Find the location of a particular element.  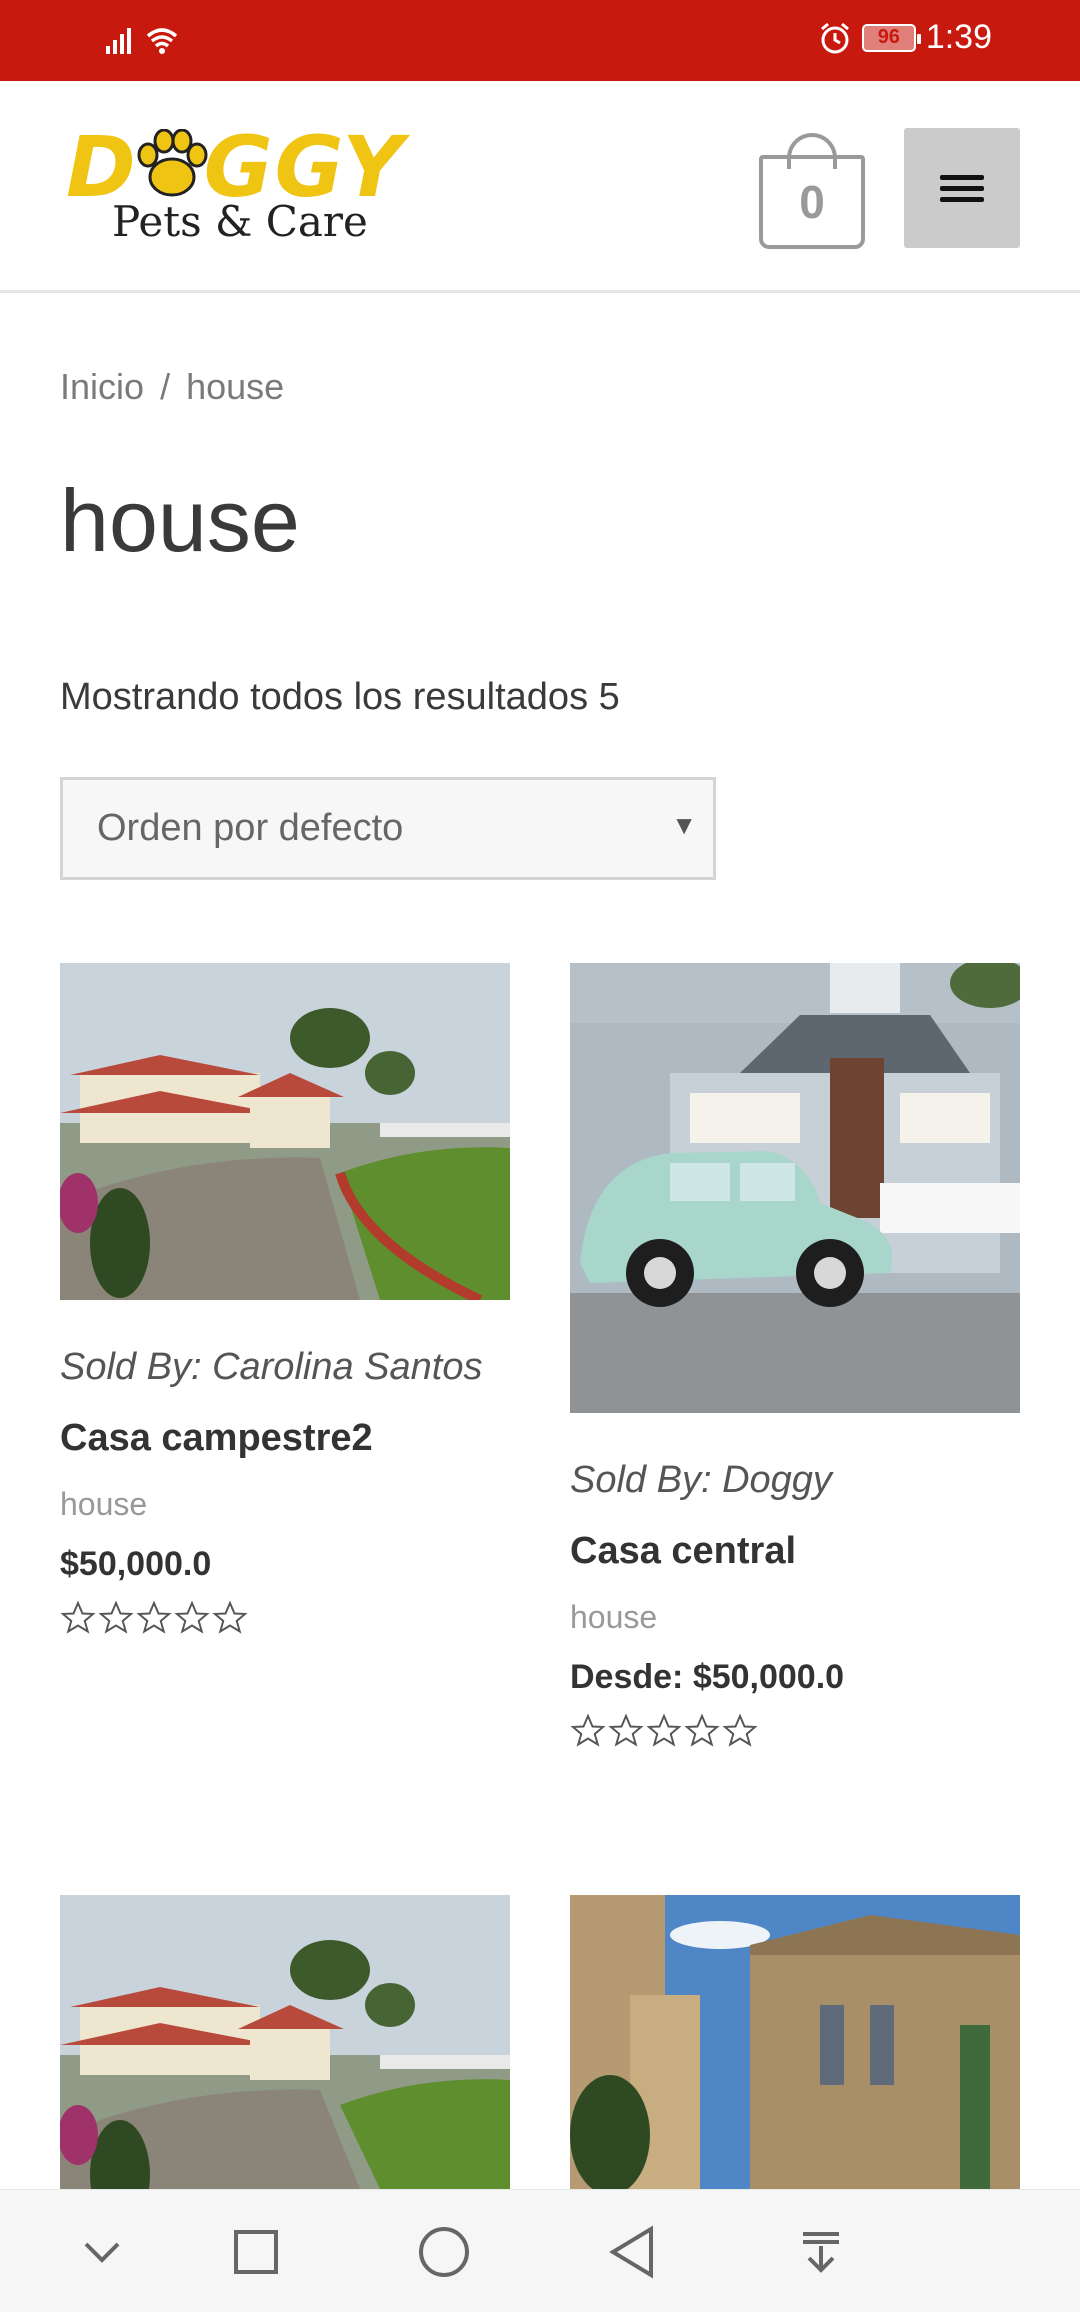

old-town-street-photo is located at coordinates (795, 2042).